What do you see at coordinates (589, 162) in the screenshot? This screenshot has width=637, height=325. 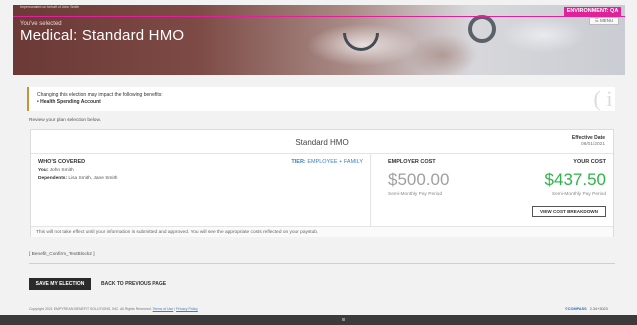 I see `your-cost-label: YOUR COST` at bounding box center [589, 162].